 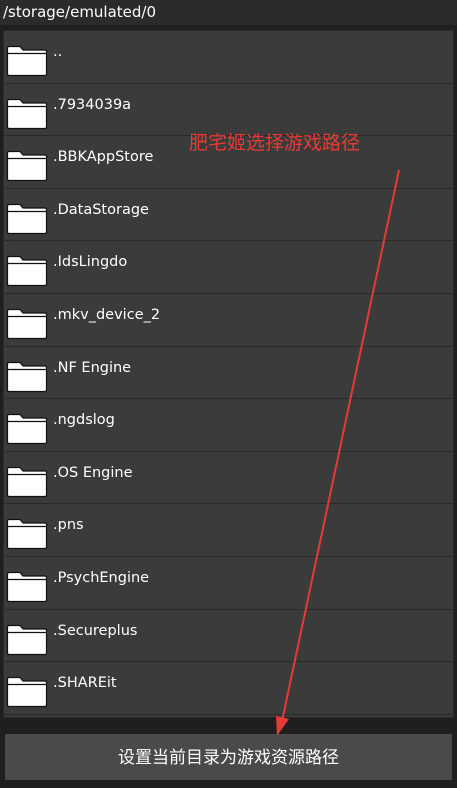 What do you see at coordinates (101, 577) in the screenshot?
I see `list-item-label: .PsychEngine` at bounding box center [101, 577].